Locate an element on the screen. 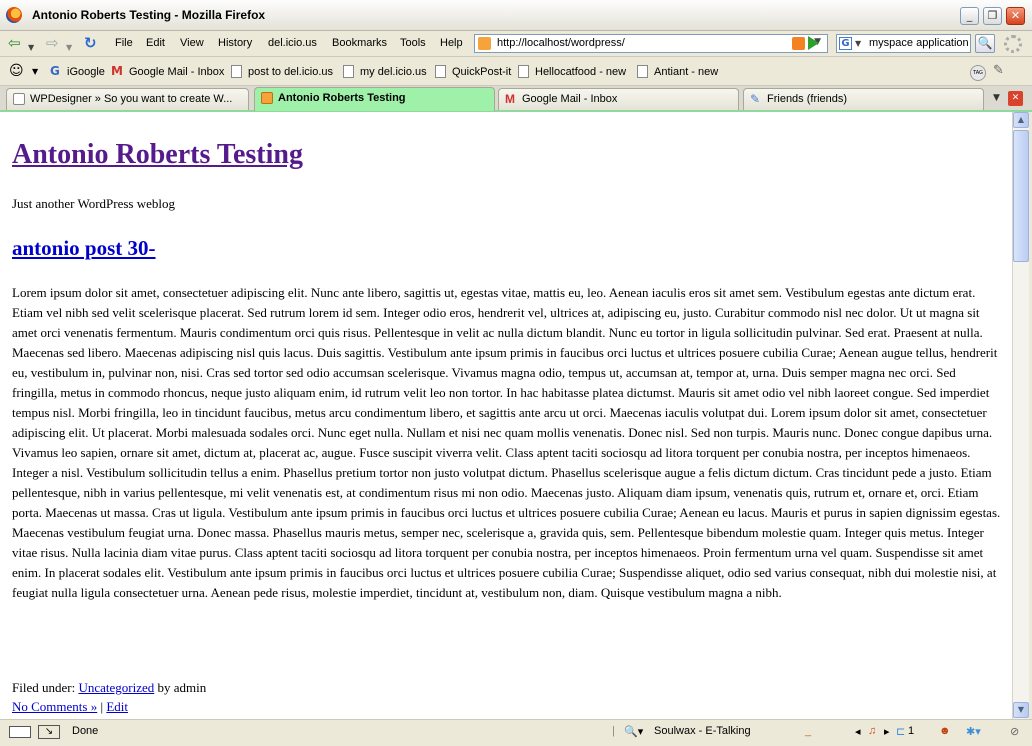 Image resolution: width=1032 pixels, height=746 pixels. search-engine-dropdown-icon: ▼ is located at coordinates (858, 43).